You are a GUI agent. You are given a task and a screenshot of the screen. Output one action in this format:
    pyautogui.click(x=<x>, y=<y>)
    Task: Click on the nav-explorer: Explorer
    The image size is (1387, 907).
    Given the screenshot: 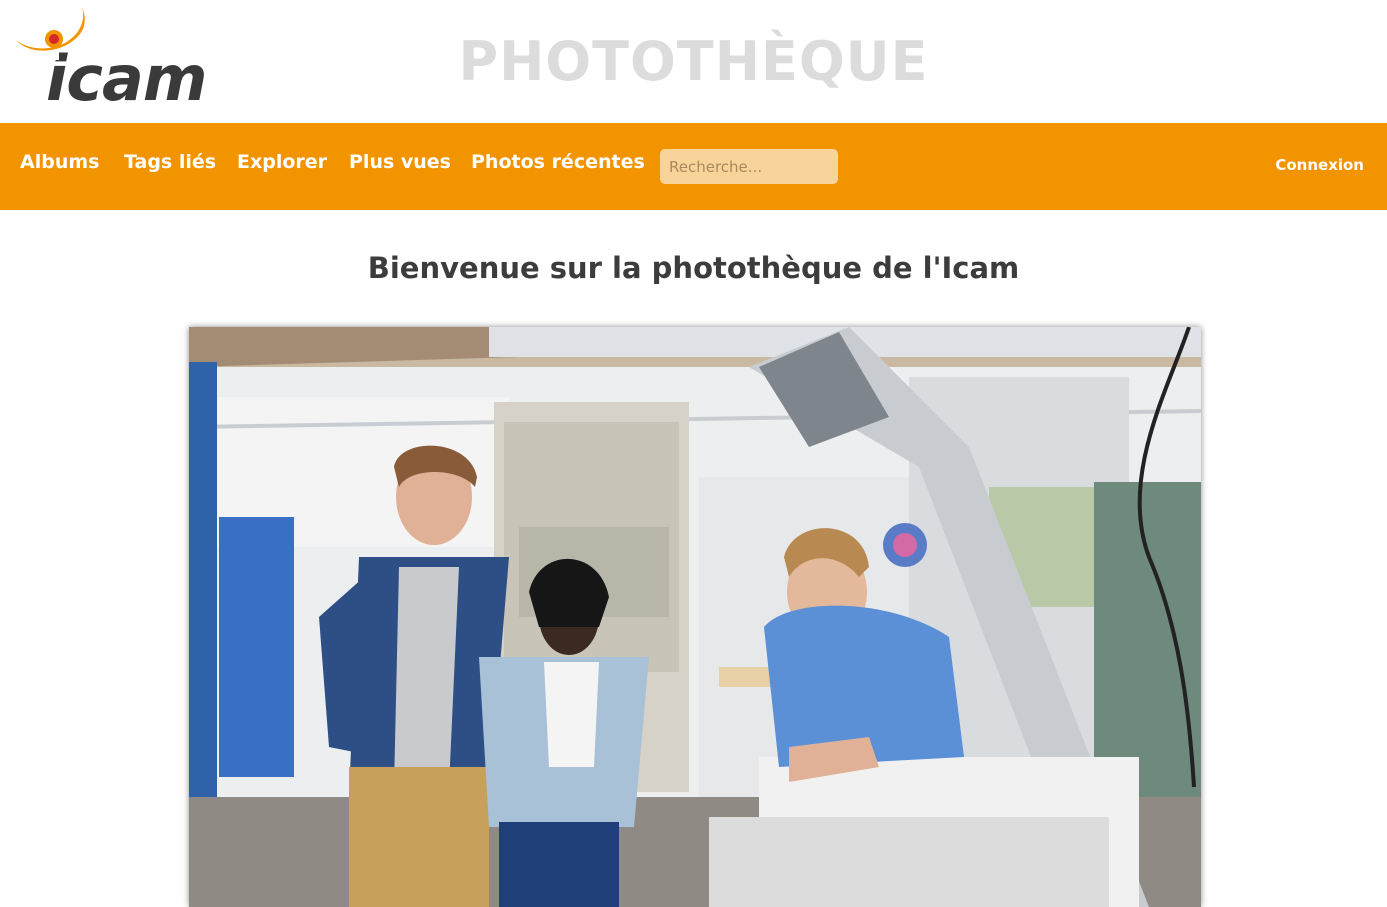 What is the action you would take?
    pyautogui.click(x=282, y=162)
    